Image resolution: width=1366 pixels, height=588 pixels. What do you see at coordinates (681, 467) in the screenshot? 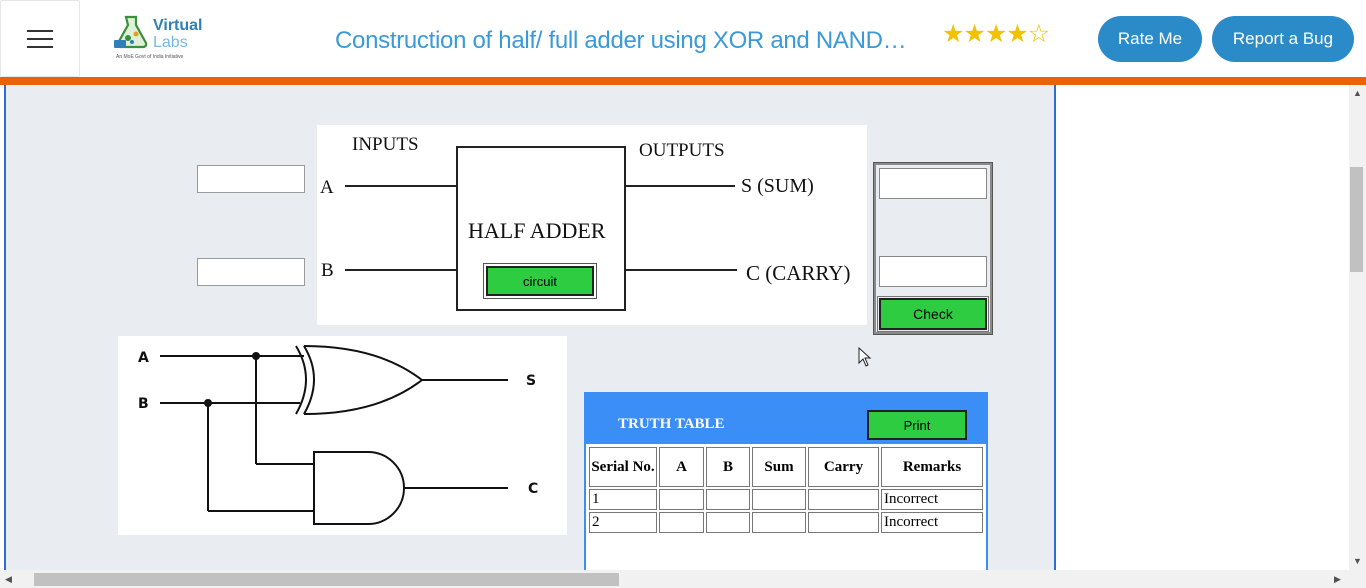
I see `header-a: A` at bounding box center [681, 467].